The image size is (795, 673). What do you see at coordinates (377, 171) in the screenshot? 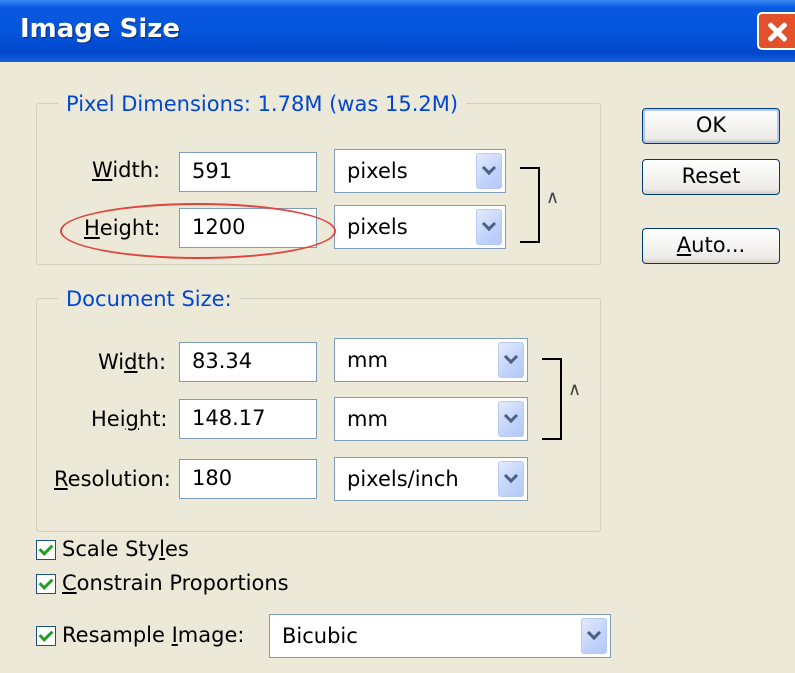
I see `pixel-width-unit-value: pixels` at bounding box center [377, 171].